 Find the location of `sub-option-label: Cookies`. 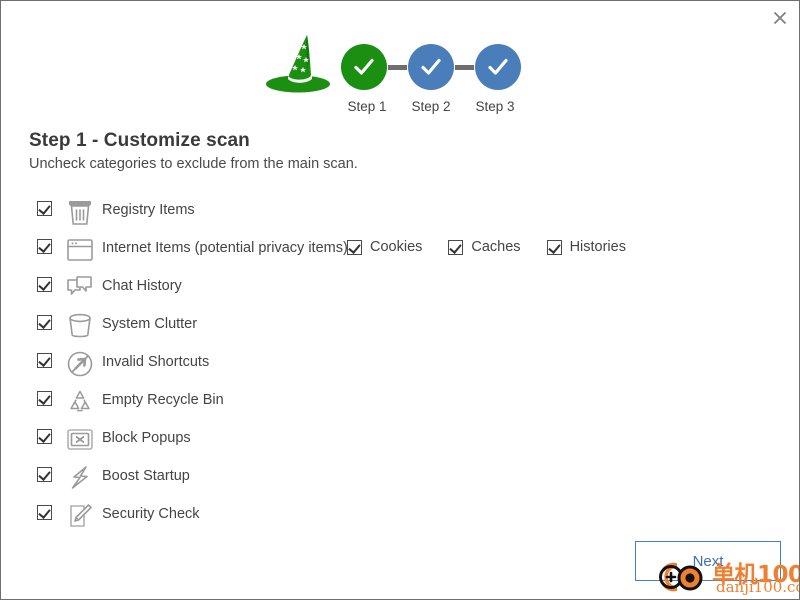

sub-option-label: Cookies is located at coordinates (396, 247).